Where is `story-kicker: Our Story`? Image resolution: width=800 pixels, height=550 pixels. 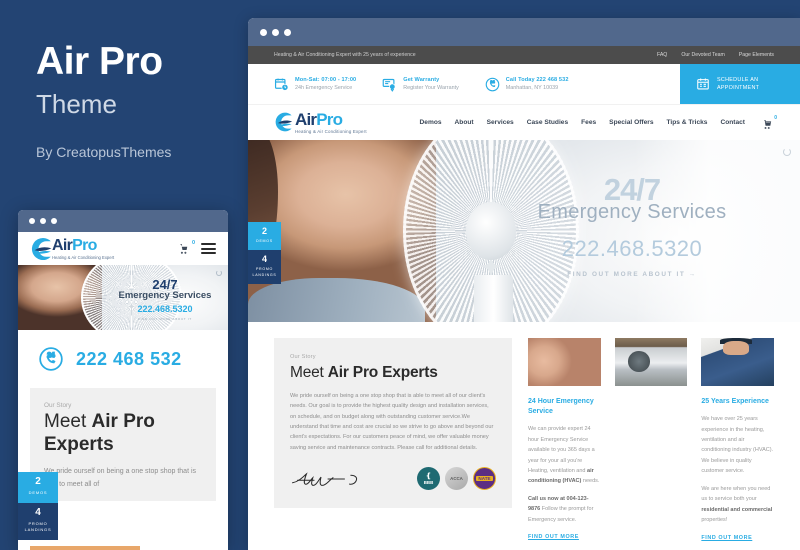
story-kicker: Our Story is located at coordinates (303, 357).